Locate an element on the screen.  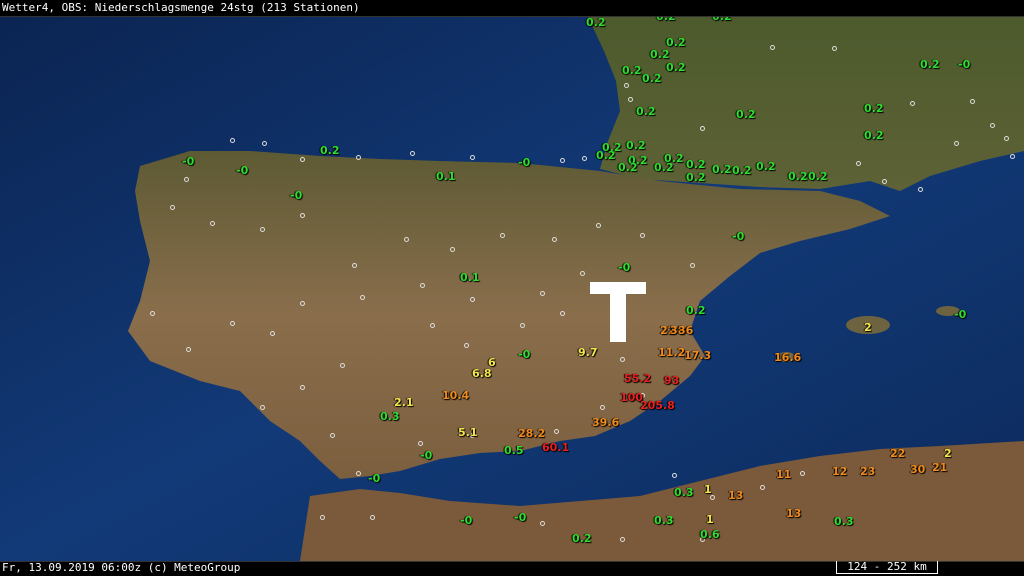
precip-value: 11 is located at coordinates (783, 475).